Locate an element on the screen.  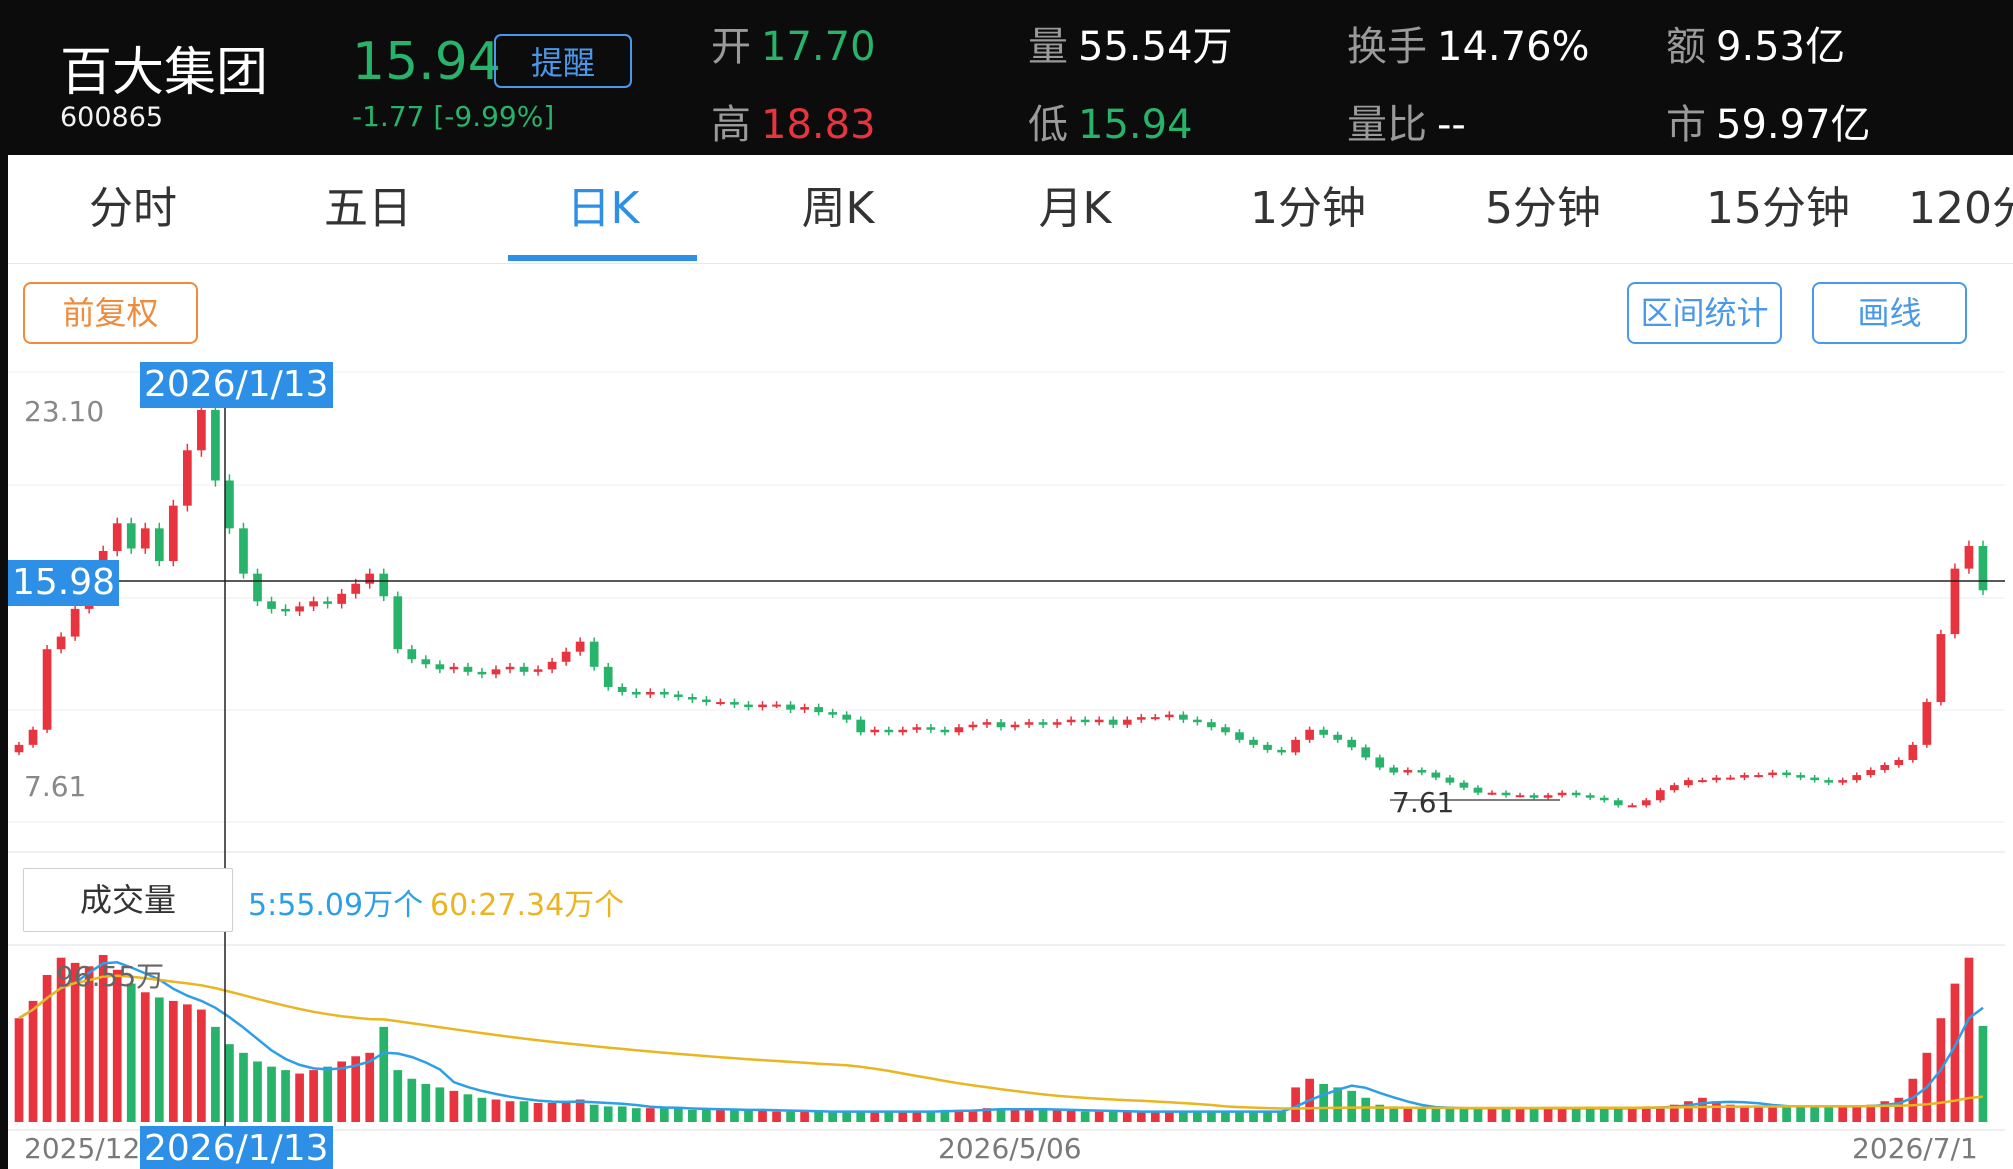
y-high-label: 23.10 is located at coordinates (64, 411).